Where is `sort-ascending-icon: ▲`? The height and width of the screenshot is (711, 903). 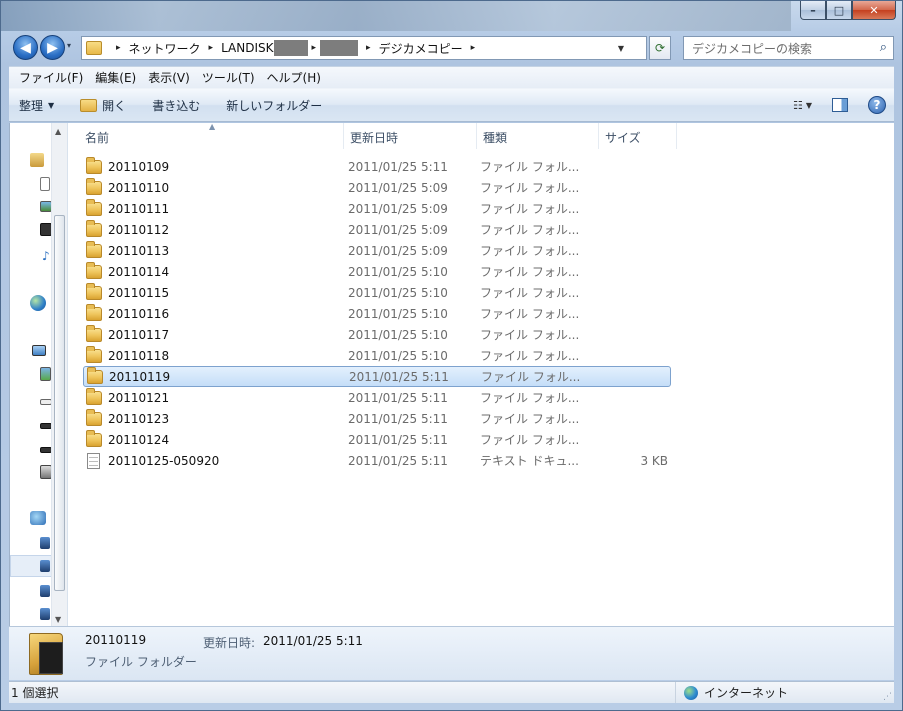 sort-ascending-icon: ▲ is located at coordinates (212, 126).